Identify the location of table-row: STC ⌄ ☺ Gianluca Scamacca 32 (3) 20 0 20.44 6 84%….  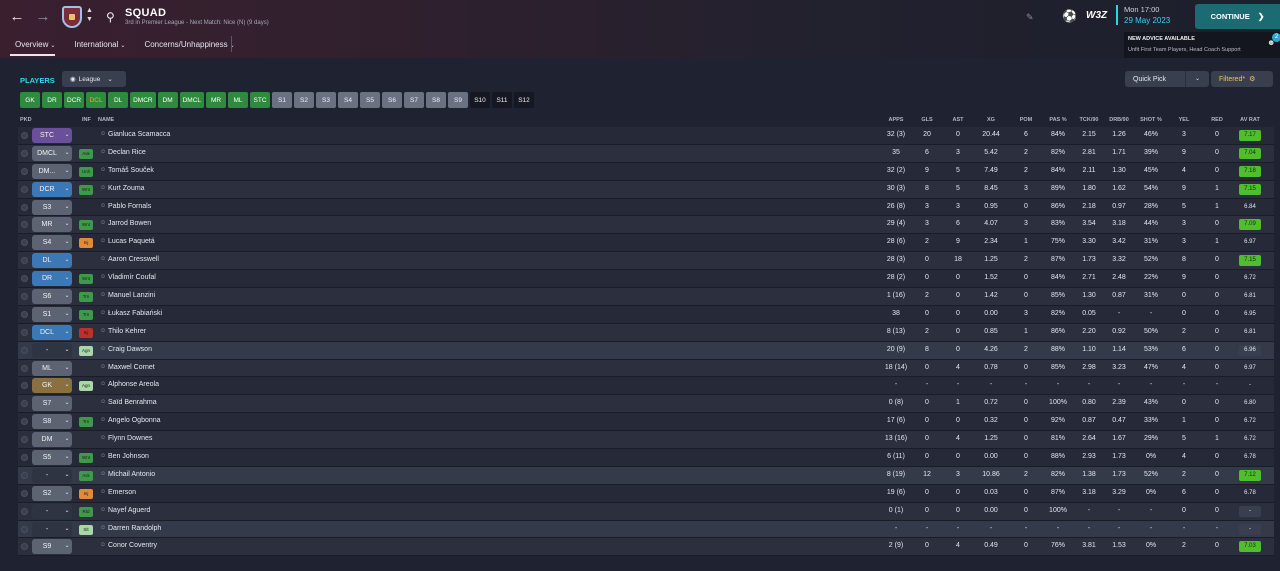
(646, 136).